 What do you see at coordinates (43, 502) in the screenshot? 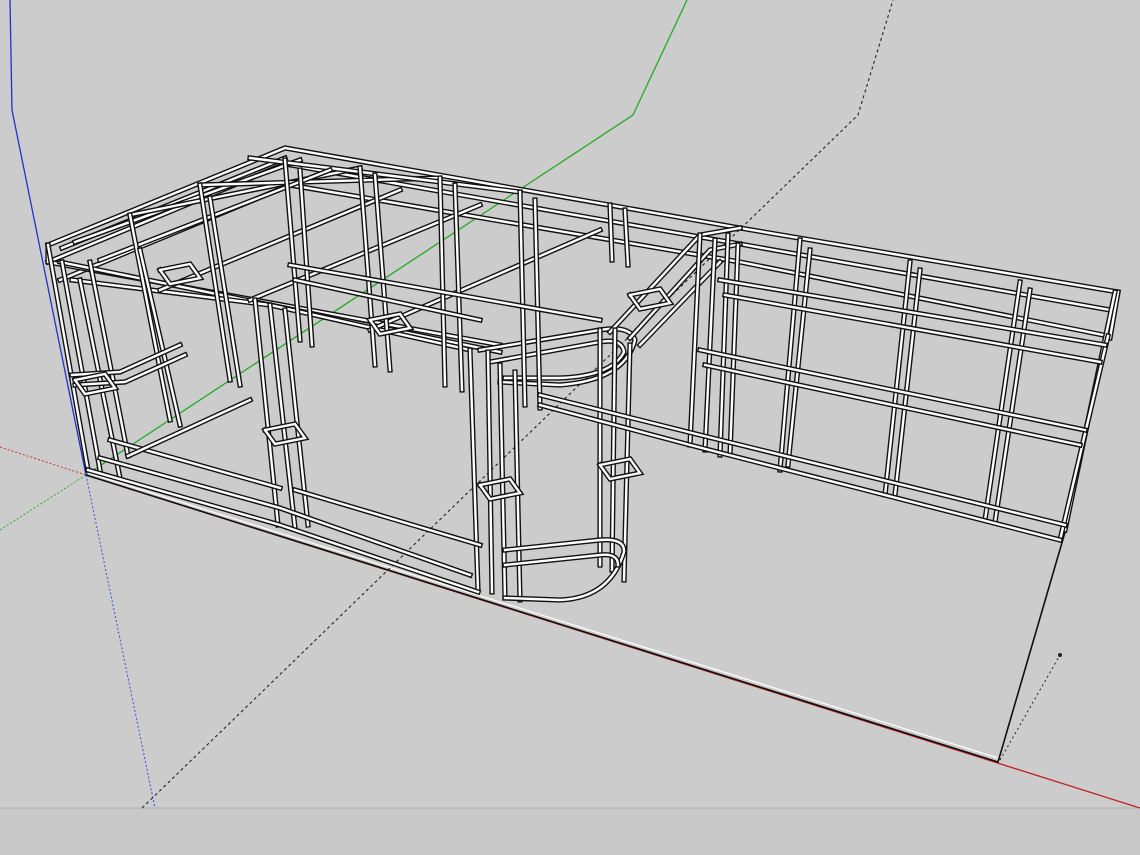
I see `green-axis-dotted` at bounding box center [43, 502].